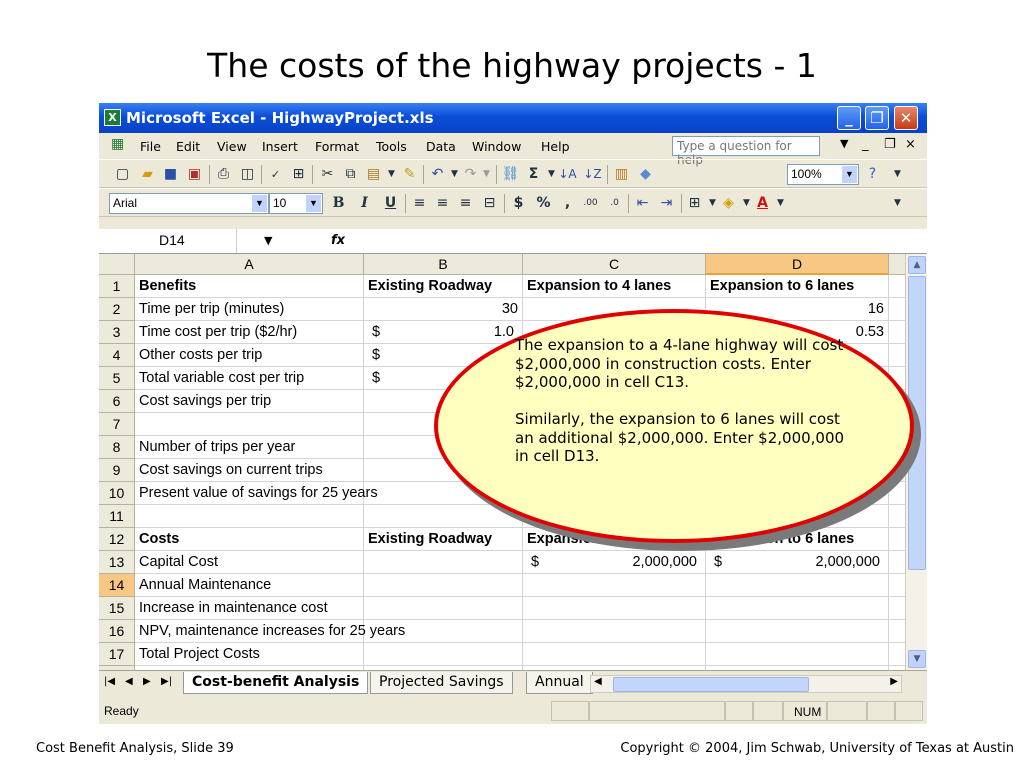  Describe the element at coordinates (232, 146) in the screenshot. I see `menu-view: View` at that location.